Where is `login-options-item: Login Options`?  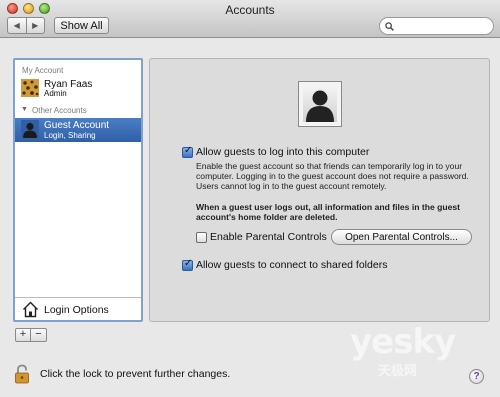
login-options-item: Login Options is located at coordinates (78, 310).